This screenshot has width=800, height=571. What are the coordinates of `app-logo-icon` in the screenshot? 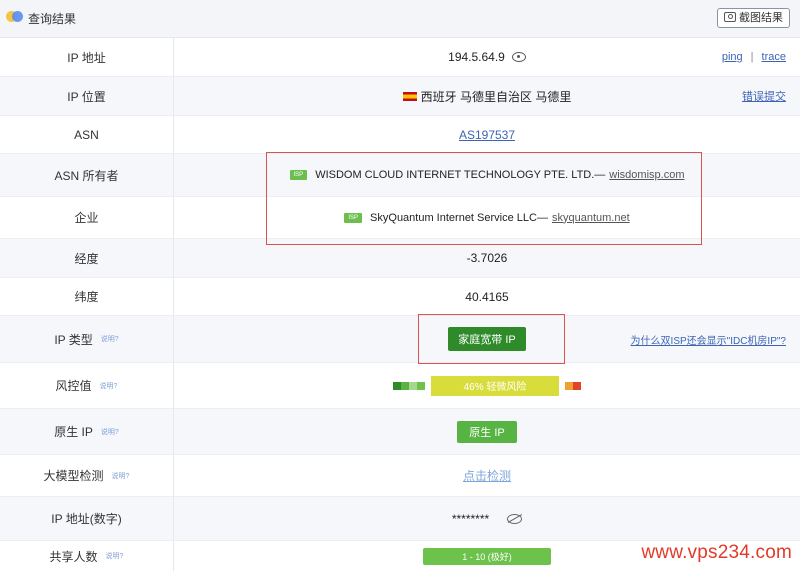 It's located at (15, 17).